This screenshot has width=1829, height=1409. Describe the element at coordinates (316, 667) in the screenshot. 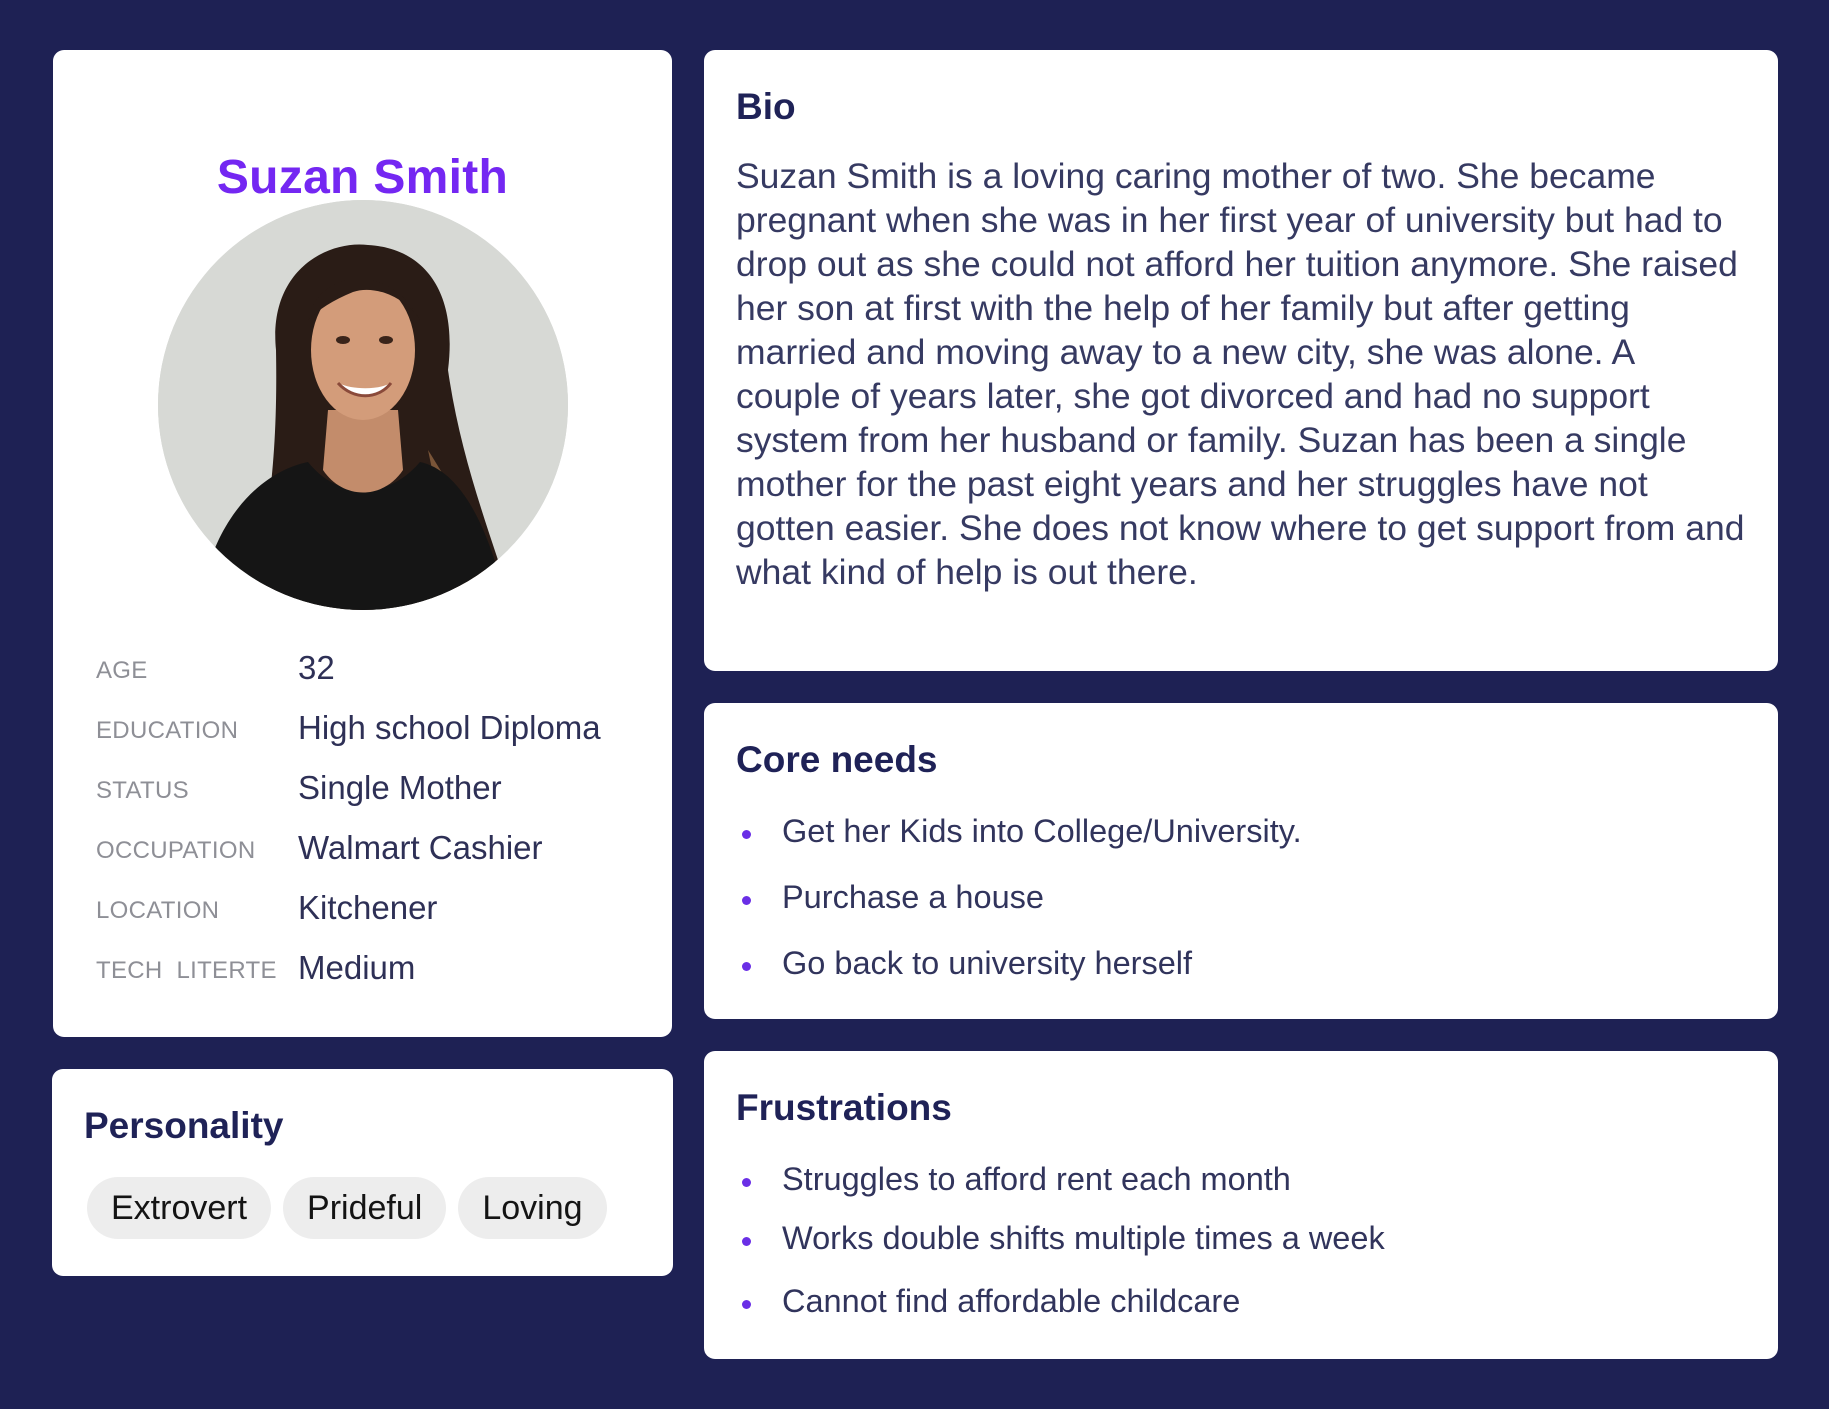

I see `age-value: 32` at that location.